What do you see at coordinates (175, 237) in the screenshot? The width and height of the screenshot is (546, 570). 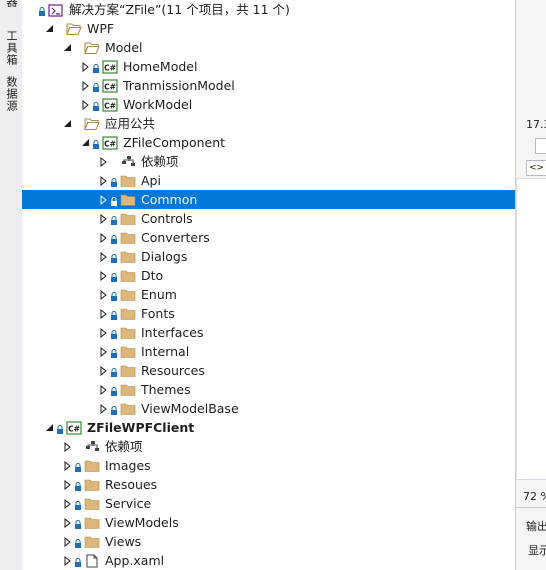 I see `tree-item-label: Converters` at bounding box center [175, 237].